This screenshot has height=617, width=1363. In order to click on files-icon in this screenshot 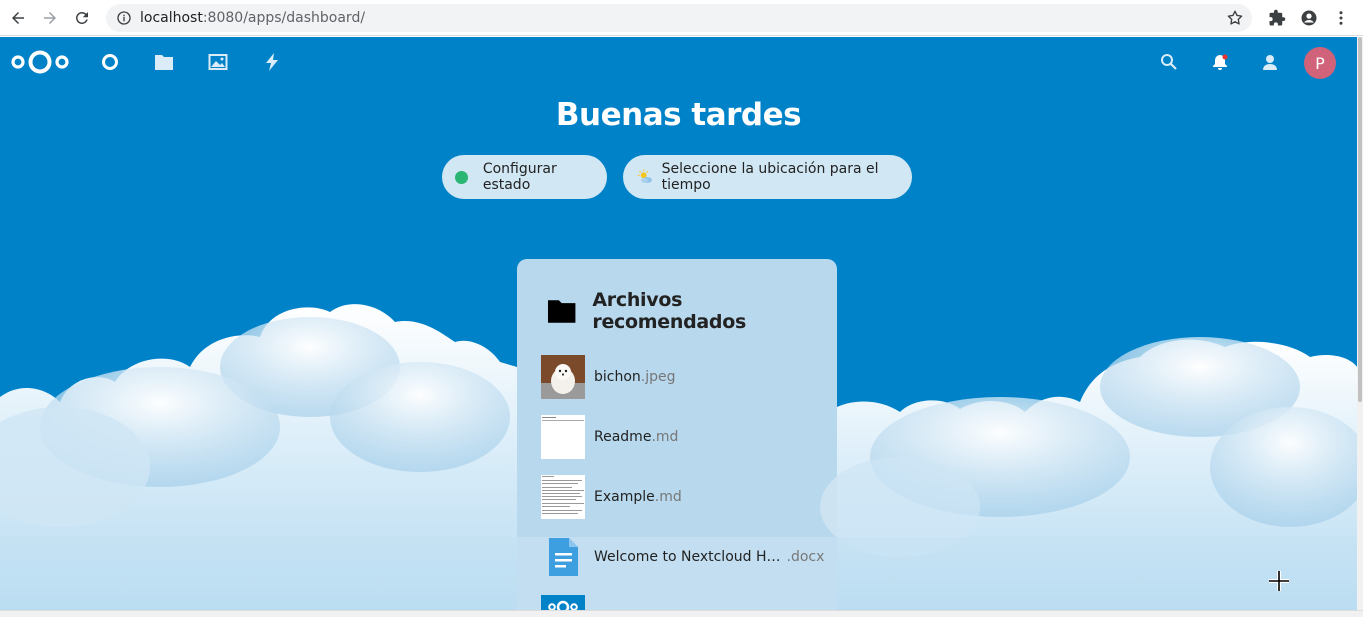, I will do `click(164, 62)`.